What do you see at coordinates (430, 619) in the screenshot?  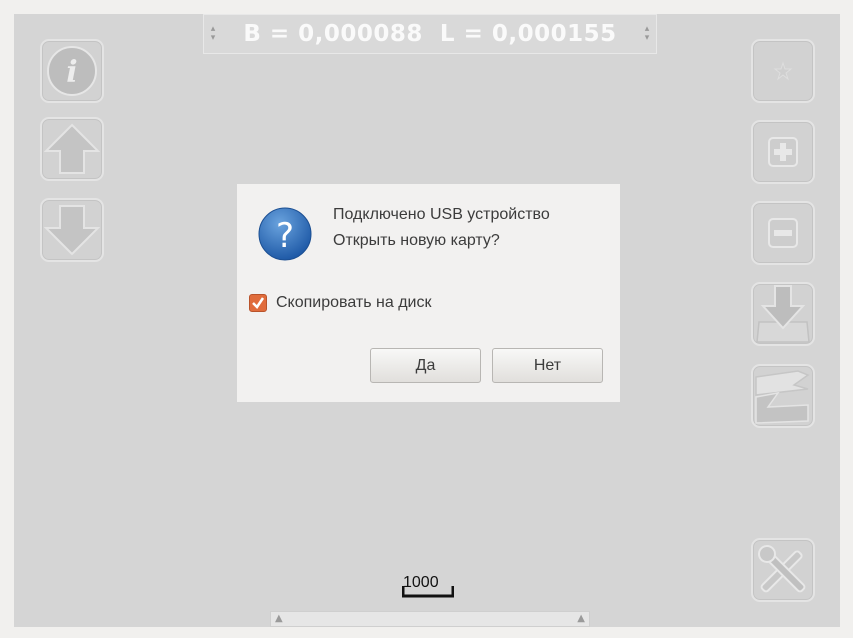 I see `horizontal-scrollbar: ▲ ▲` at bounding box center [430, 619].